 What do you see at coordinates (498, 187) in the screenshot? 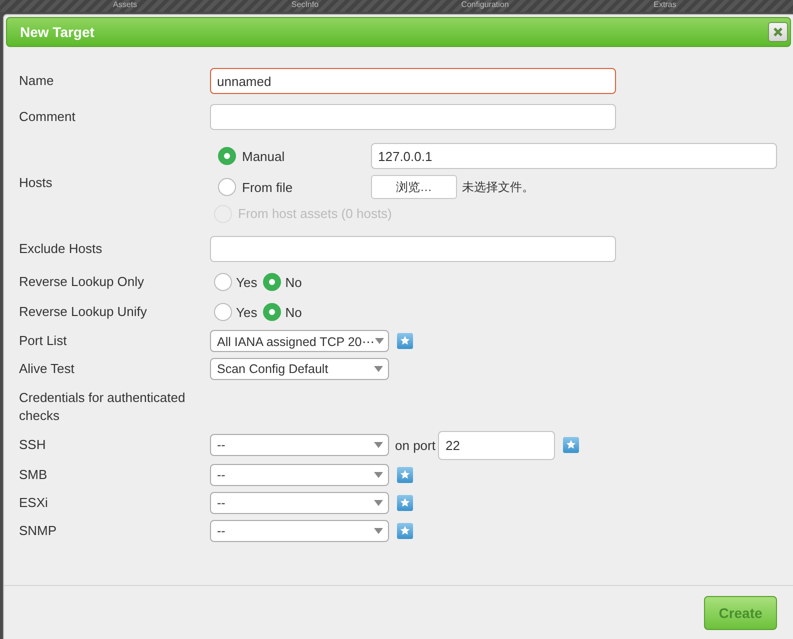
I see `file-status: 未选择文件。` at bounding box center [498, 187].